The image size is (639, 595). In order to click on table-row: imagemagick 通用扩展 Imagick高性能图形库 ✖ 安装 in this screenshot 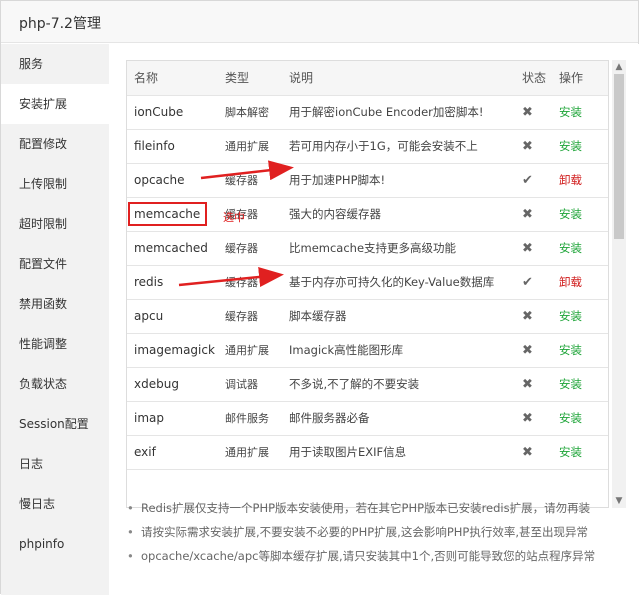, I will do `click(367, 350)`.